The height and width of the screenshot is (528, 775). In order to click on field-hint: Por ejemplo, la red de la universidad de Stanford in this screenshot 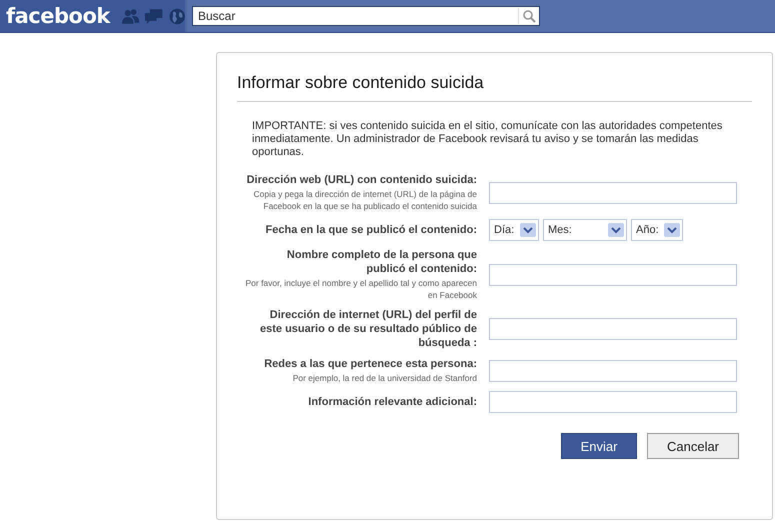, I will do `click(384, 378)`.